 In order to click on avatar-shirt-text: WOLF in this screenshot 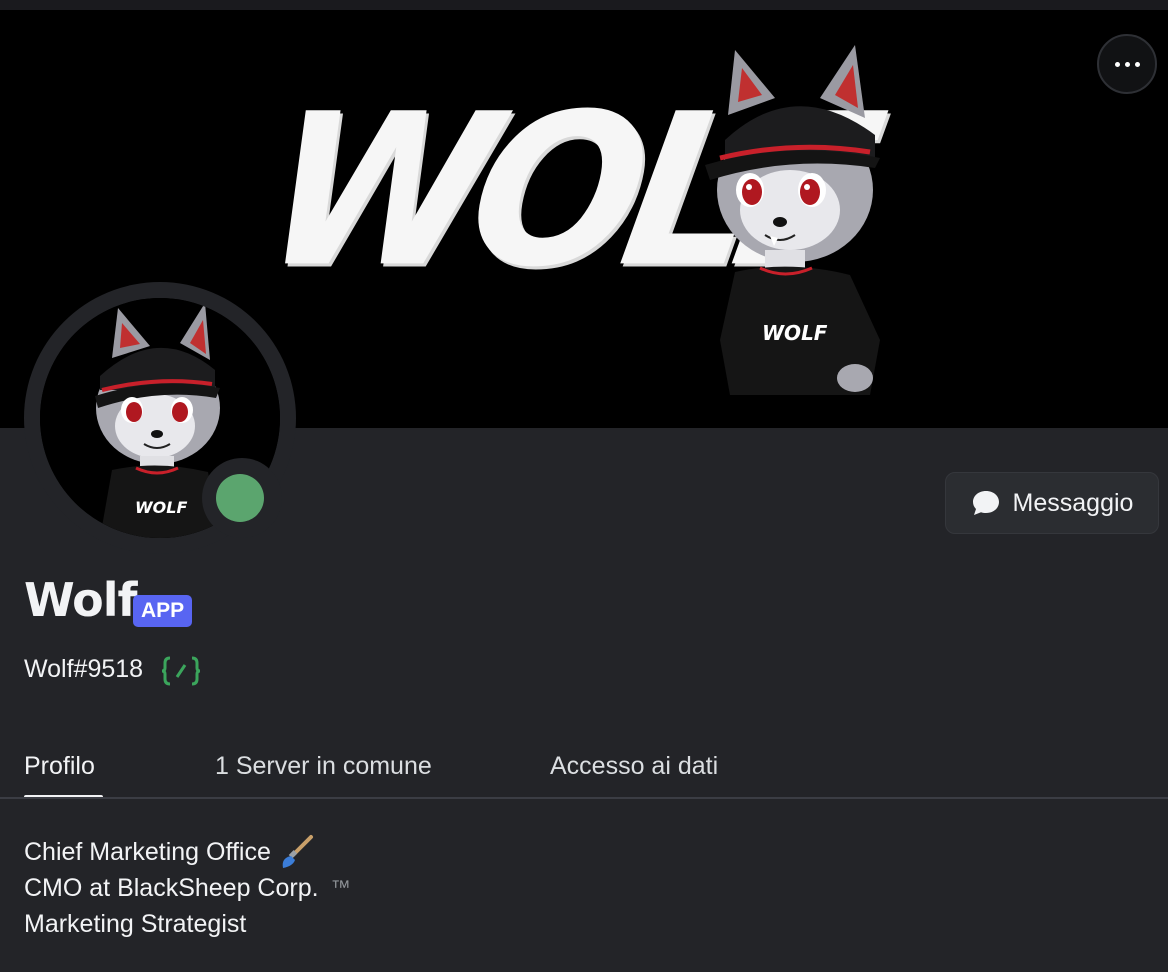, I will do `click(161, 507)`.